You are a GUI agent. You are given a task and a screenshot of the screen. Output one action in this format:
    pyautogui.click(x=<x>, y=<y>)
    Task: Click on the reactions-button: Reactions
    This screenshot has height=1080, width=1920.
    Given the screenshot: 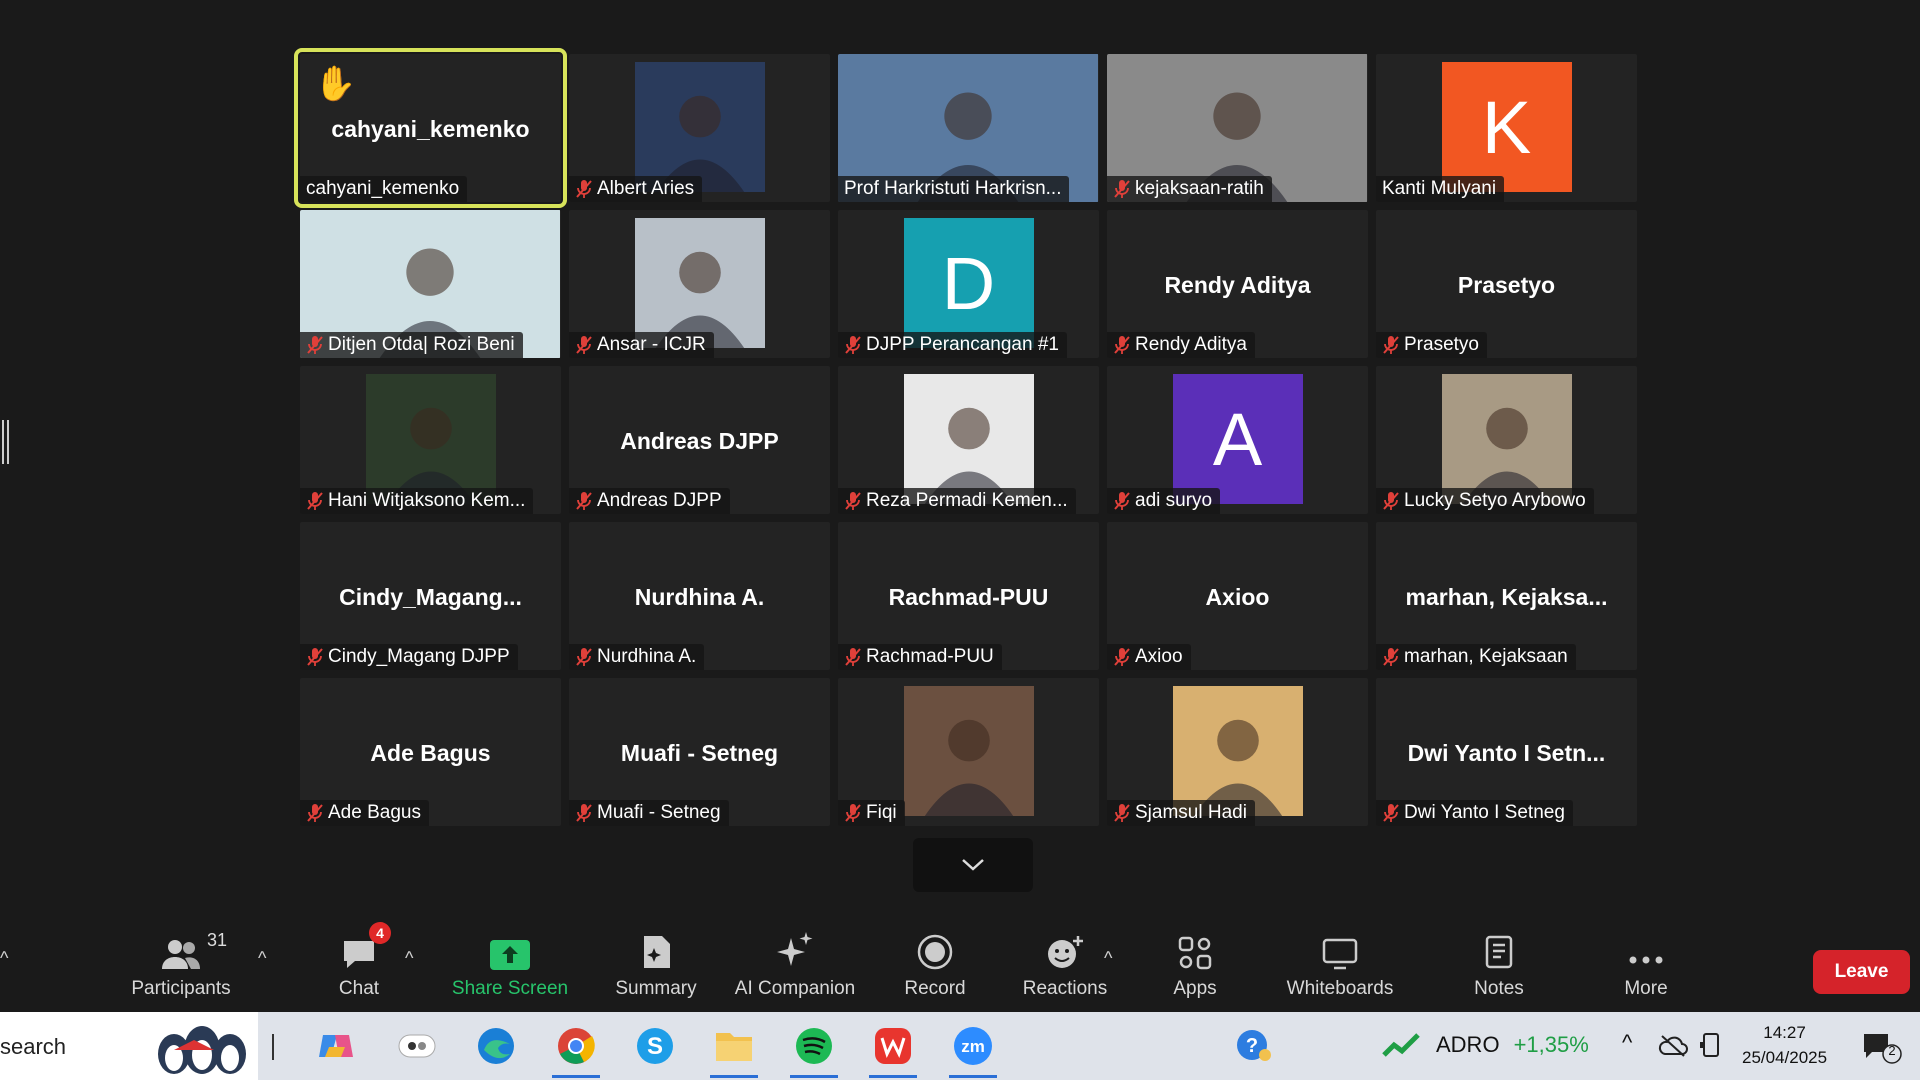 What is the action you would take?
    pyautogui.click(x=1065, y=969)
    